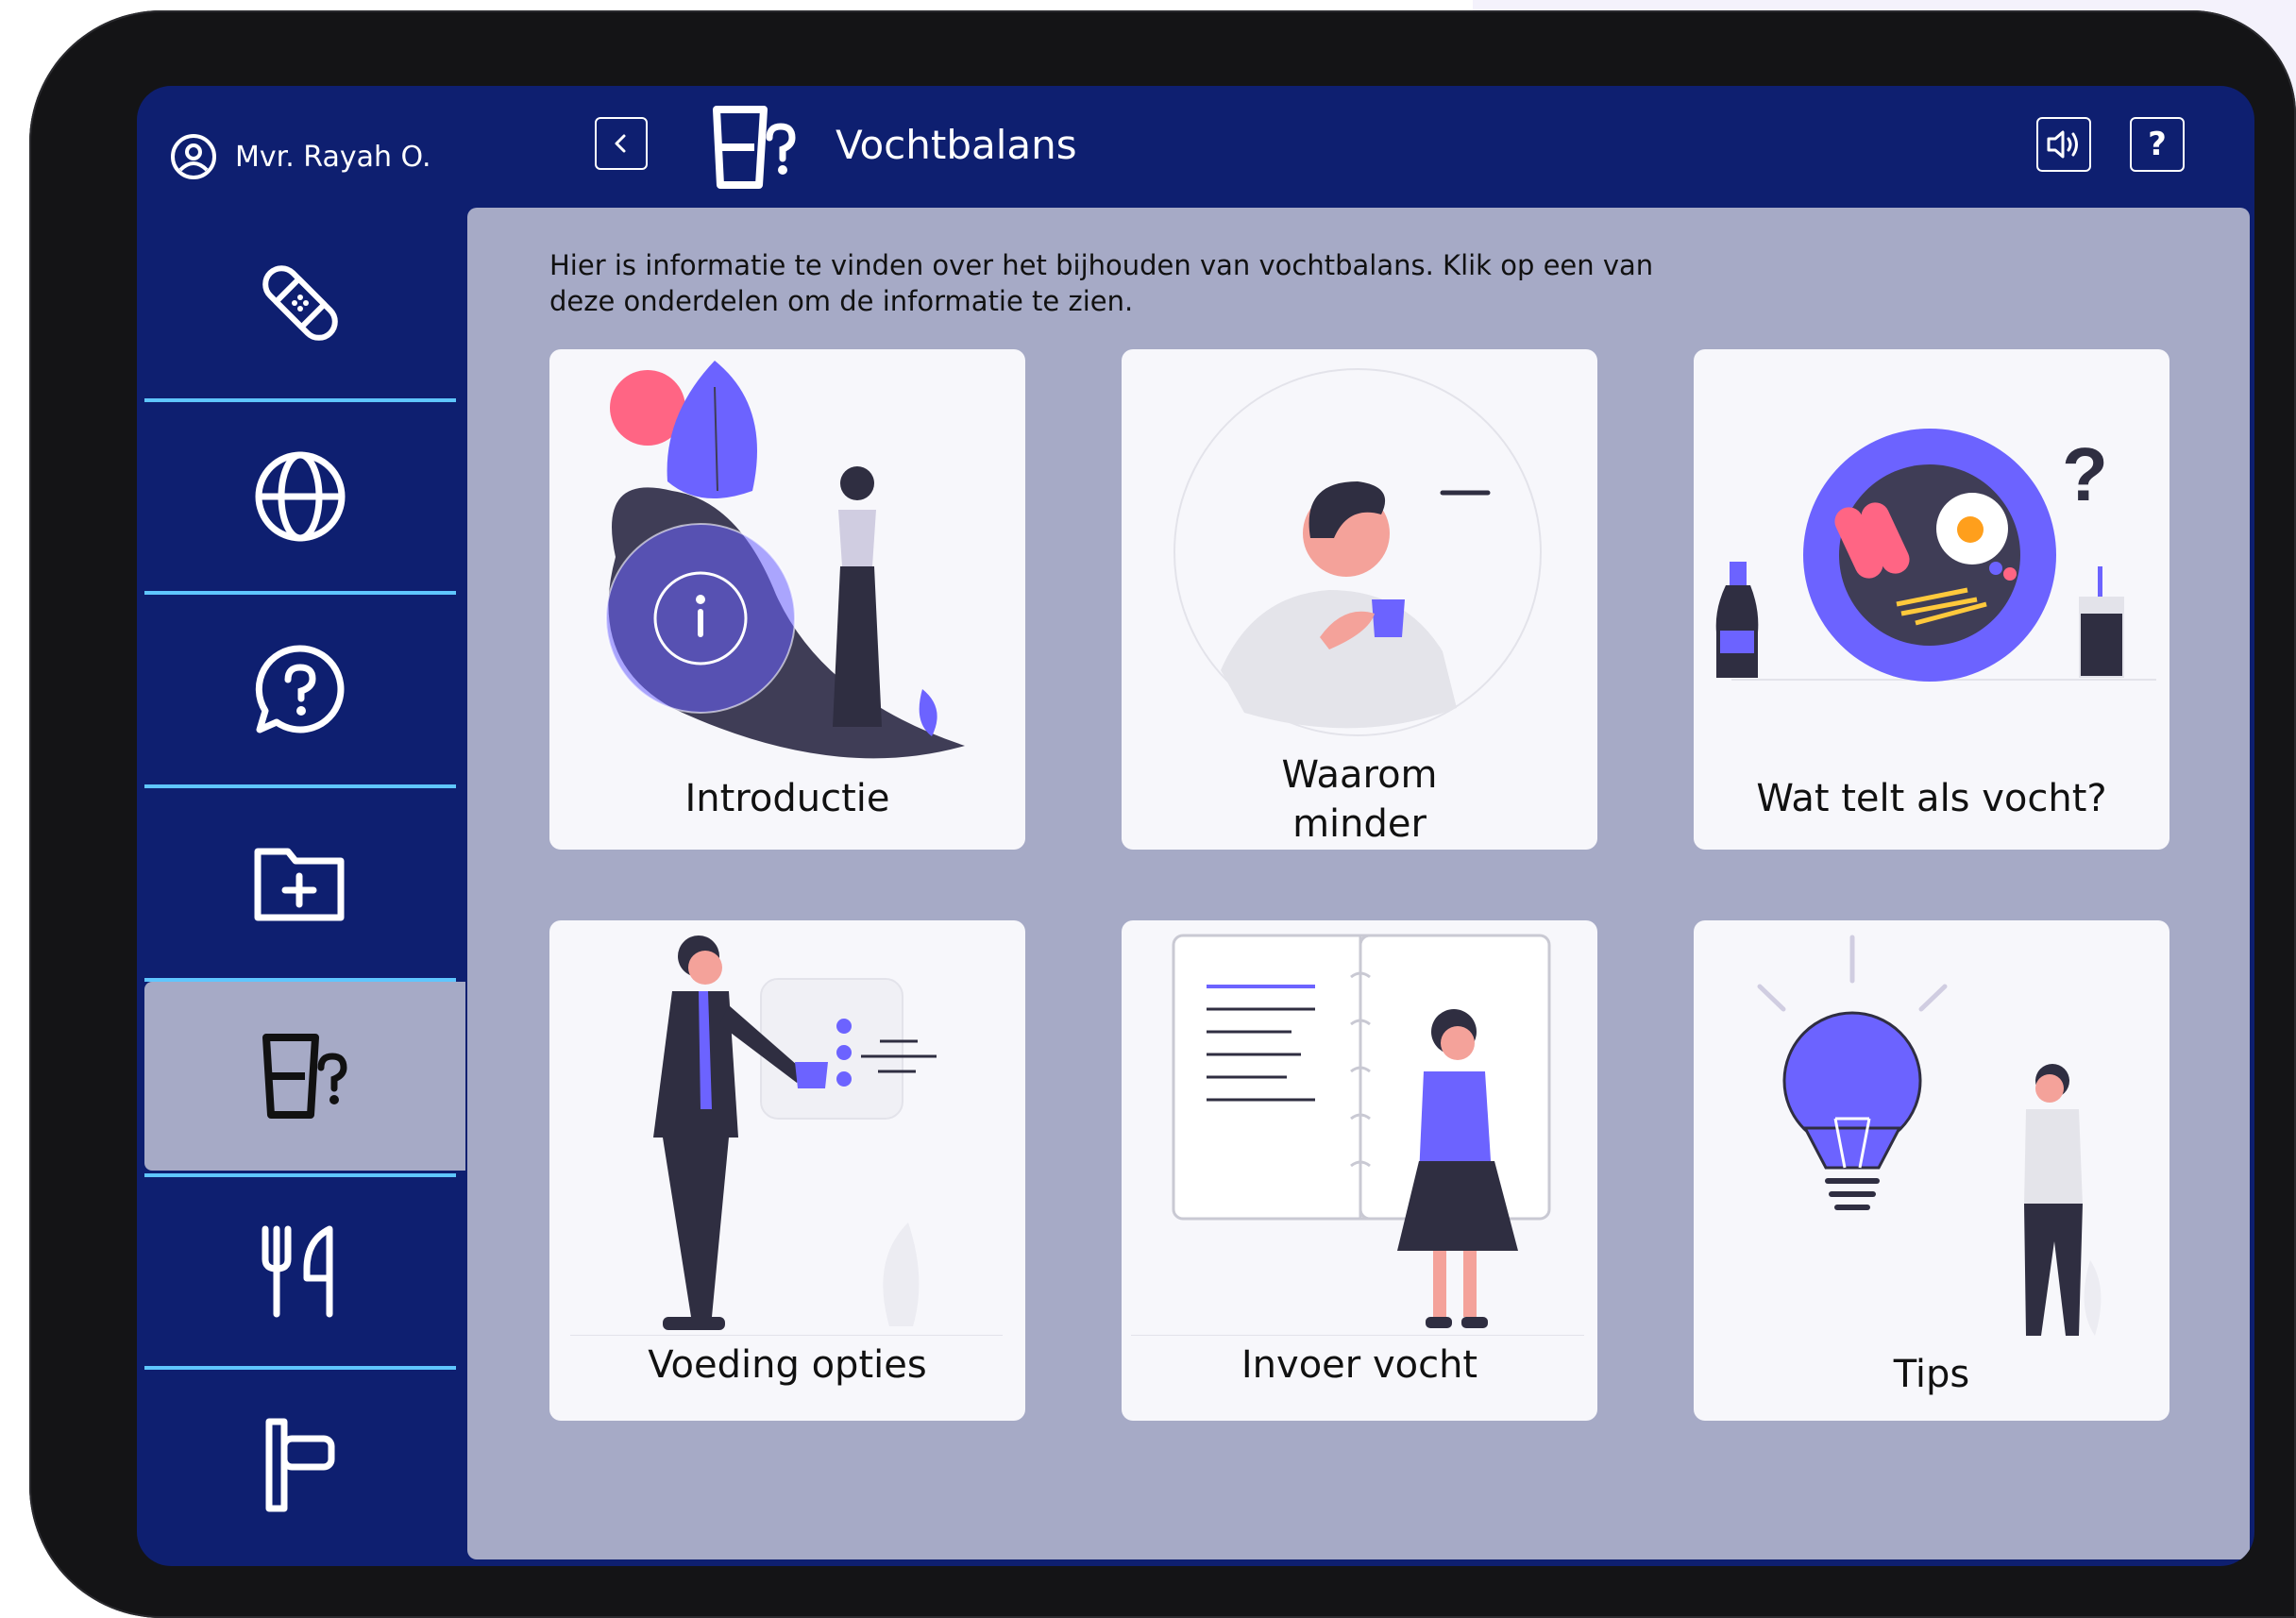  I want to click on sidebar-item-documents, so click(300, 883).